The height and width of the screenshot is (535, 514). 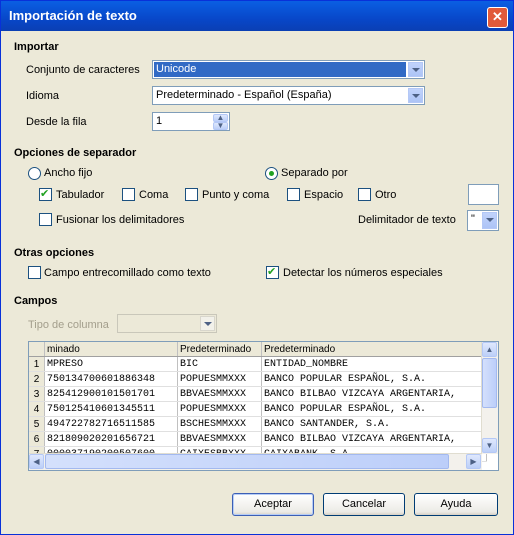 I want to click on charset-label: Conjunto de caracteres, so click(x=83, y=70).